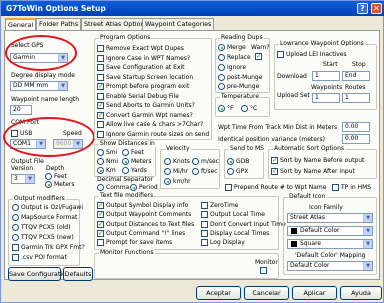 The image size is (384, 303). Describe the element at coordinates (314, 293) in the screenshot. I see `apply-button: Aplicar` at that location.